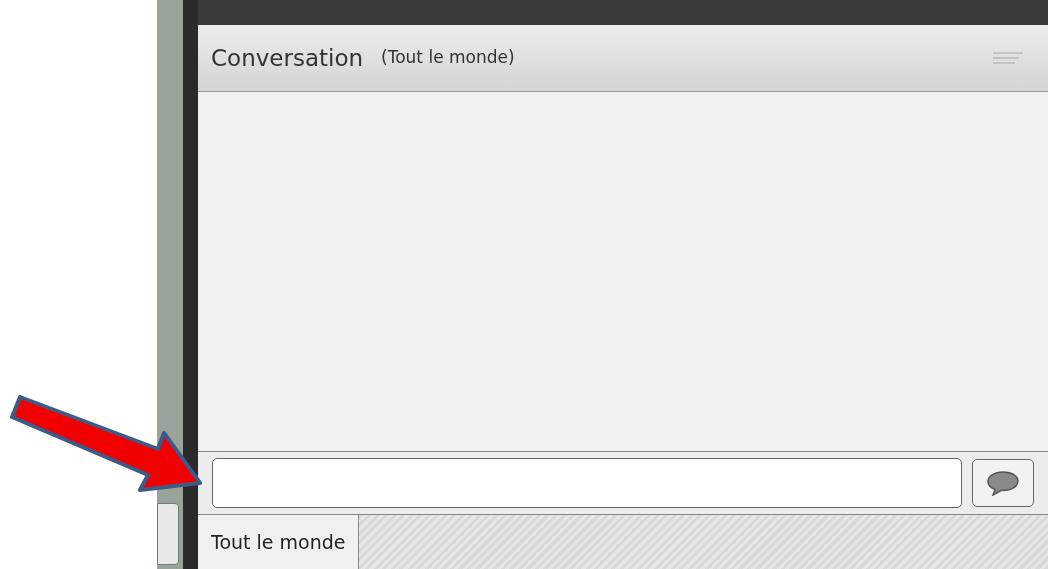 This screenshot has width=1048, height=569. What do you see at coordinates (587, 483) in the screenshot?
I see `message-input` at bounding box center [587, 483].